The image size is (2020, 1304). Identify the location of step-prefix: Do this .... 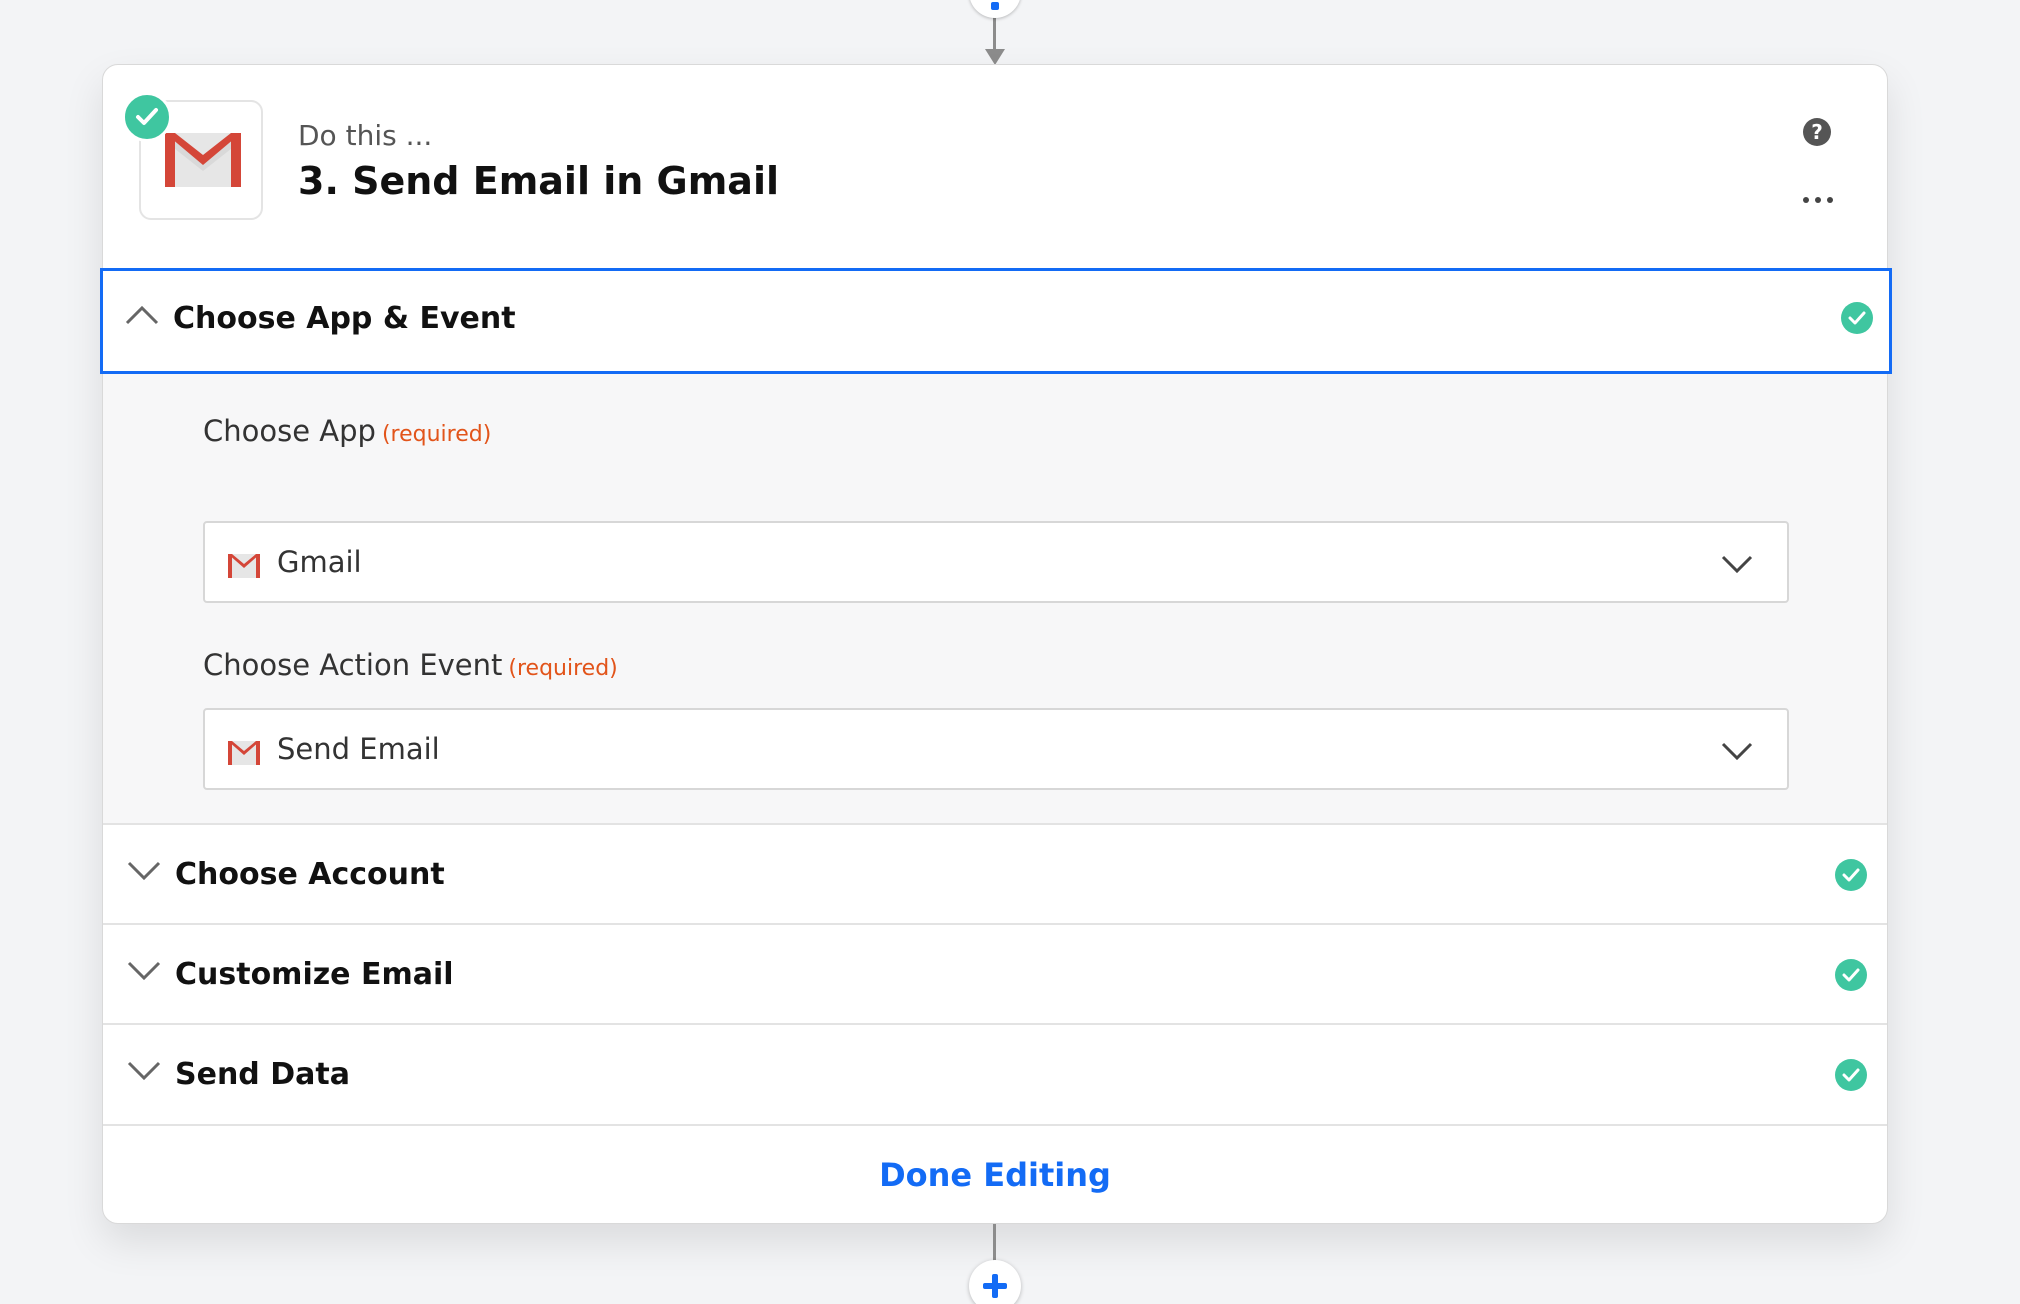
(365, 135).